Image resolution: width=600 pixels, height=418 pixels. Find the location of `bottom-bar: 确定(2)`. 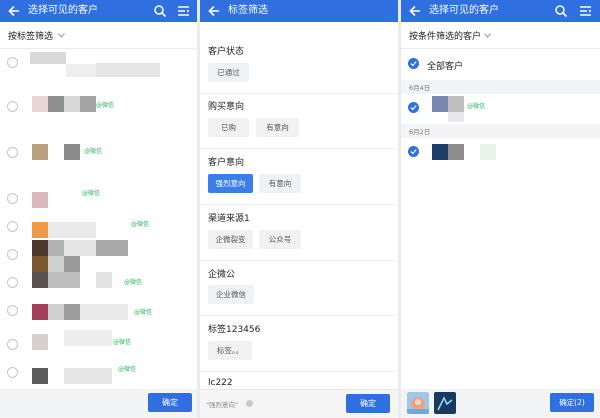

bottom-bar: 确定(2) is located at coordinates (500, 403).